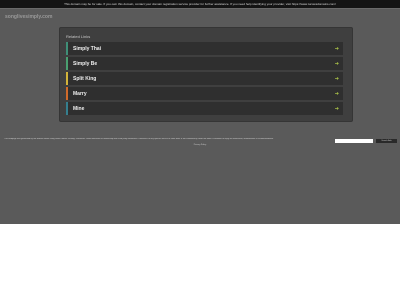 This screenshot has height=300, width=400. What do you see at coordinates (29, 17) in the screenshot?
I see `domain-title: songlivesimply.com` at bounding box center [29, 17].